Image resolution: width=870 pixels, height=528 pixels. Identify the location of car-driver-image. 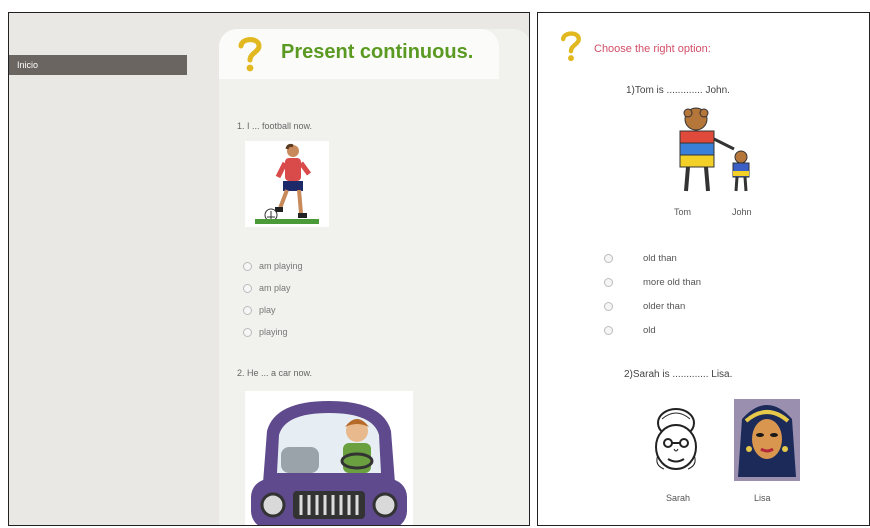
(329, 458).